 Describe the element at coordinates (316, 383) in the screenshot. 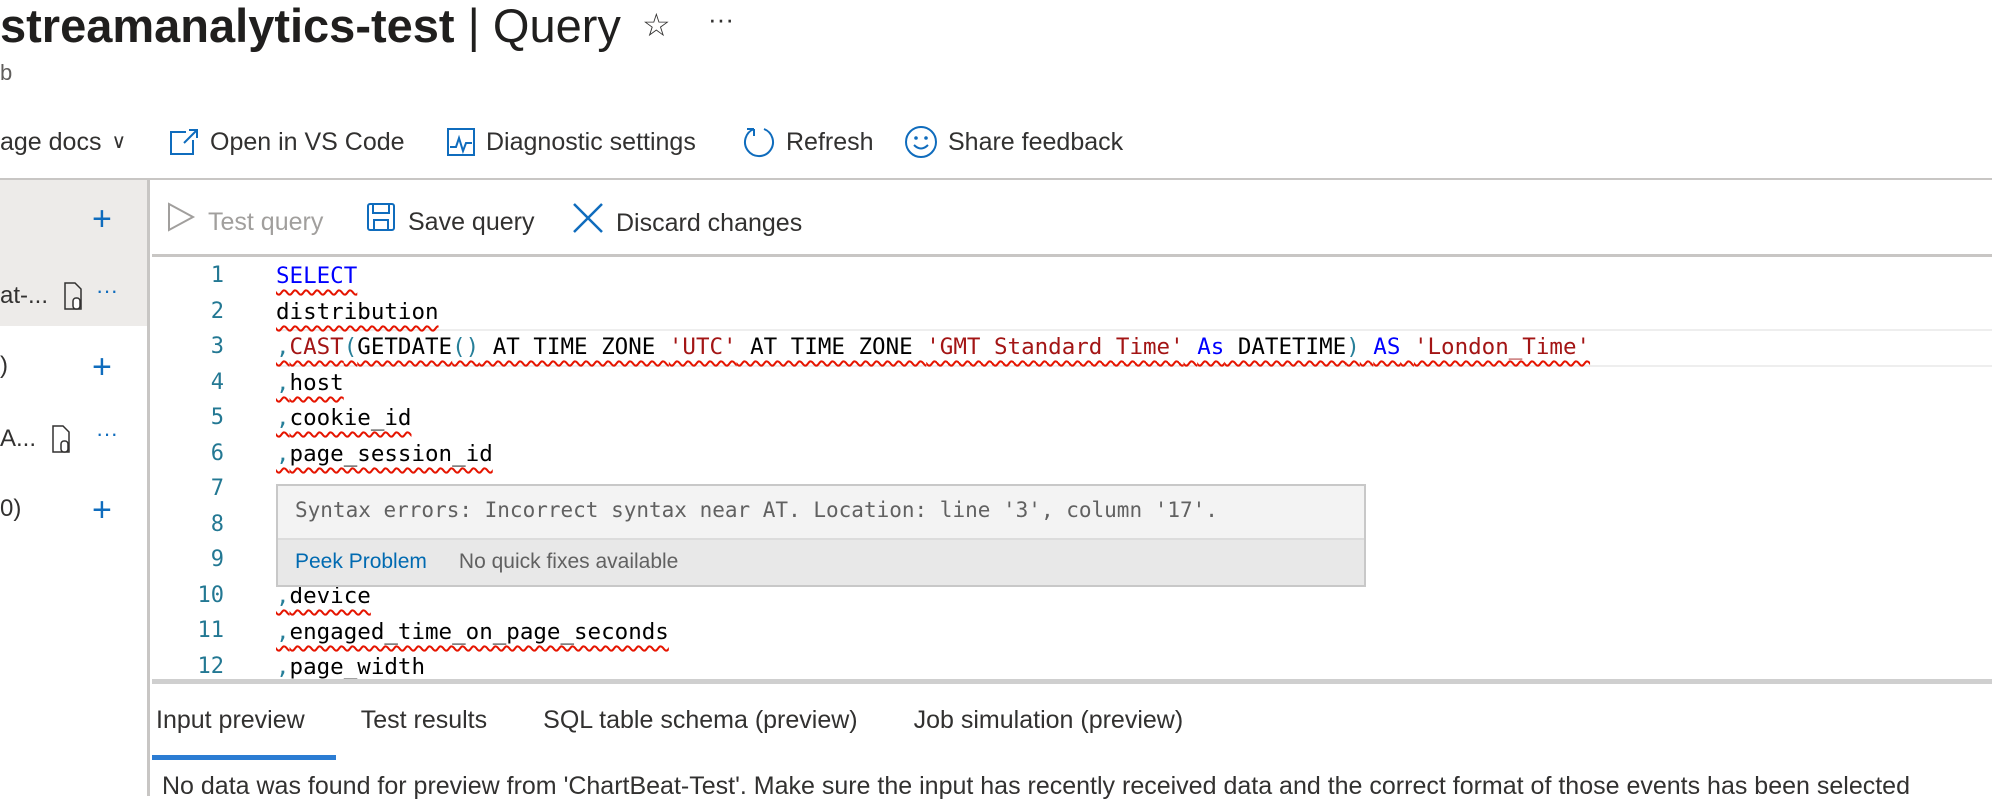

I see `column: host` at that location.